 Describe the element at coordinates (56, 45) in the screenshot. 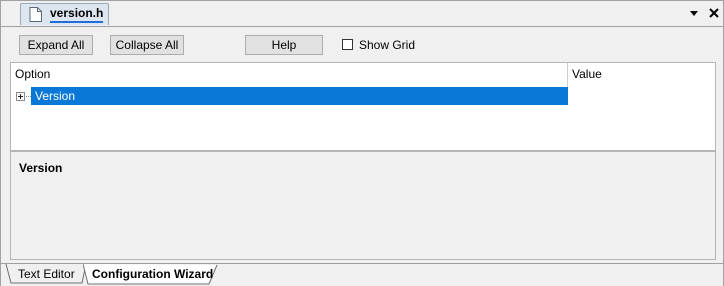

I see `expand-all-button: Expand All` at that location.